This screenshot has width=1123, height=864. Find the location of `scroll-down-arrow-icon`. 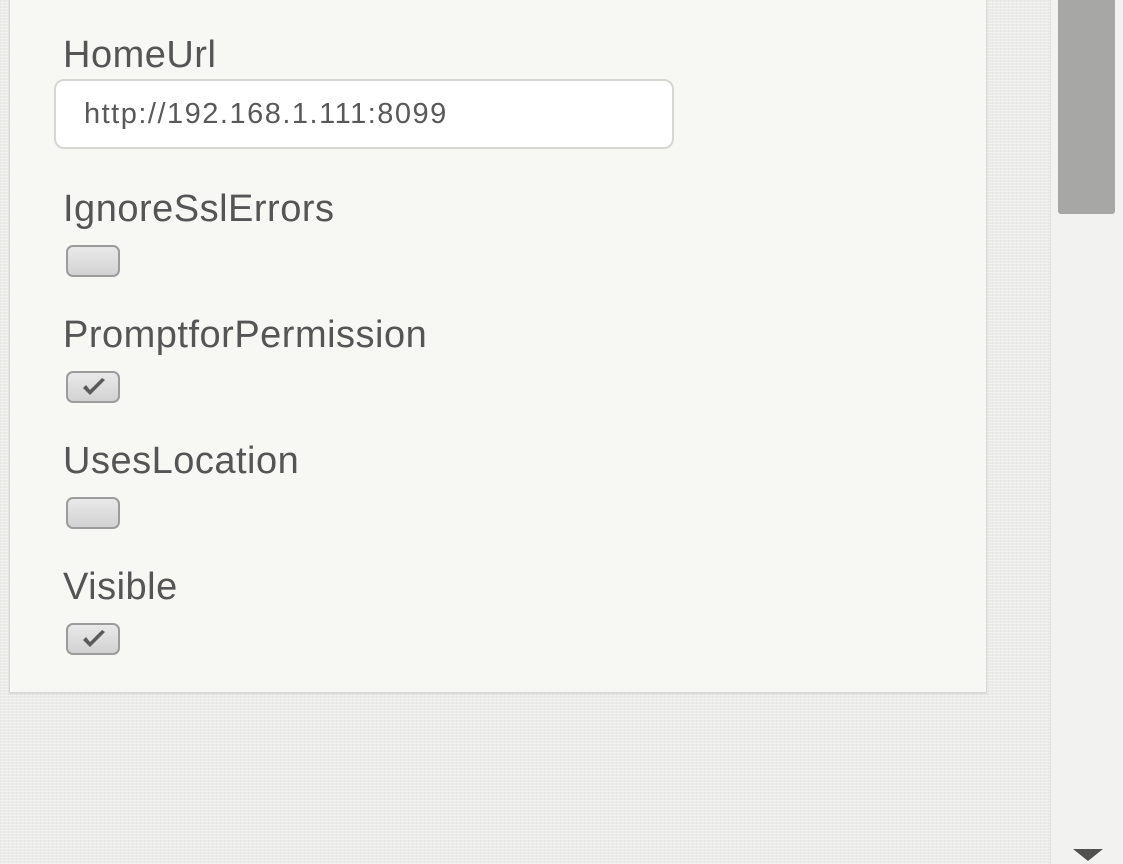

scroll-down-arrow-icon is located at coordinates (1088, 855).